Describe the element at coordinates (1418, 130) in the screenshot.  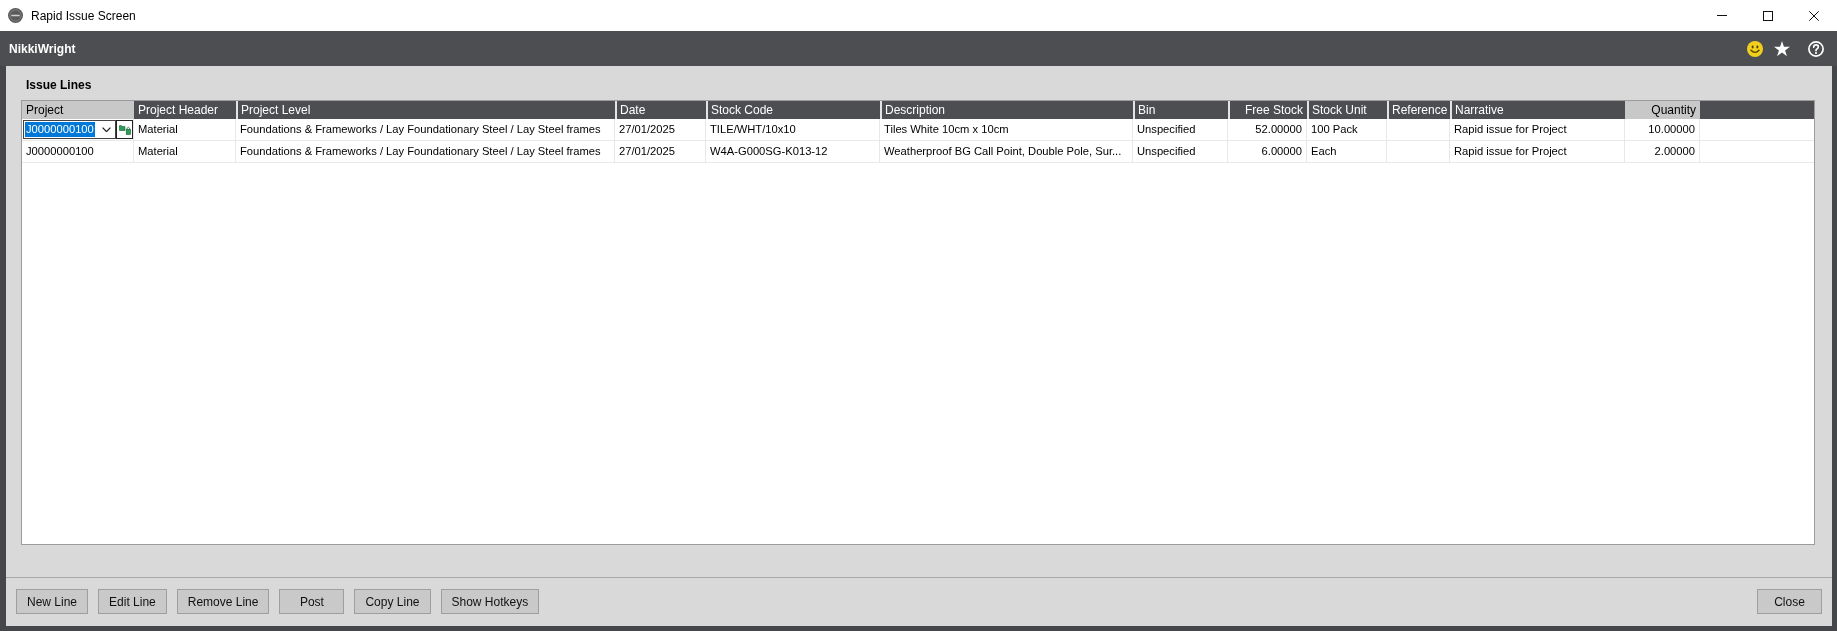
I see `table-cell` at that location.